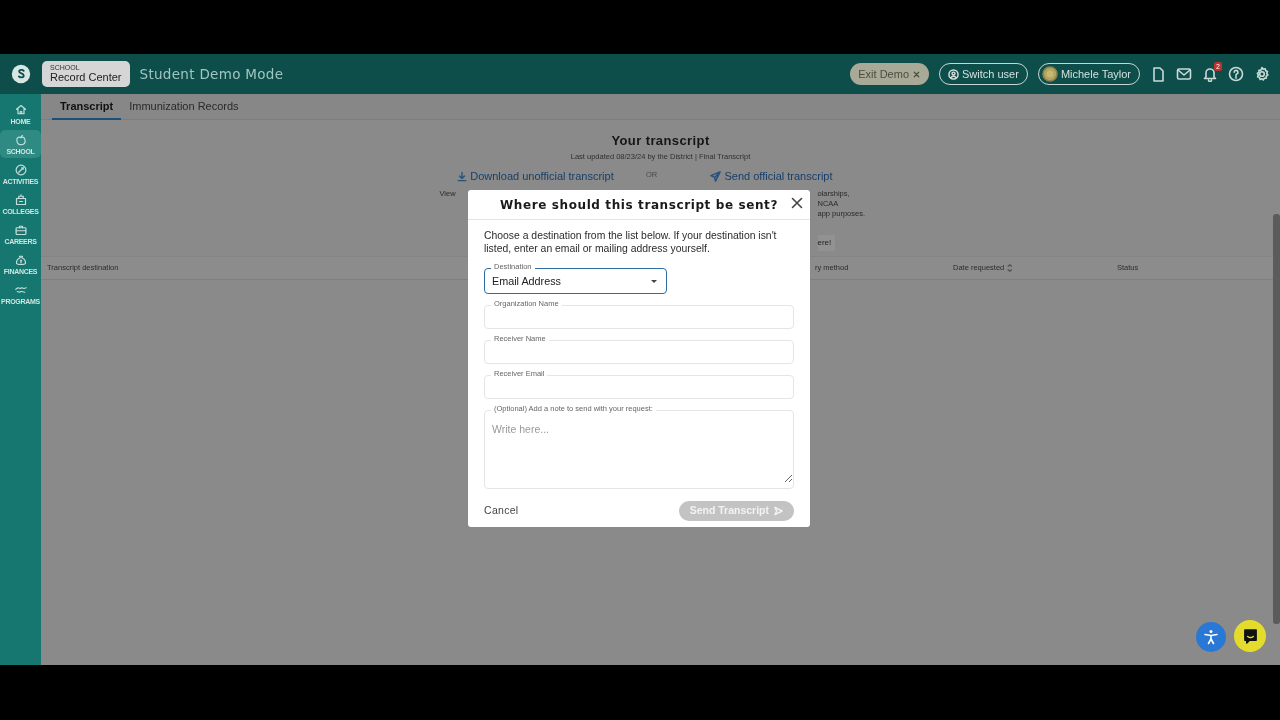 This screenshot has width=1280, height=720. I want to click on user-icon, so click(954, 74).